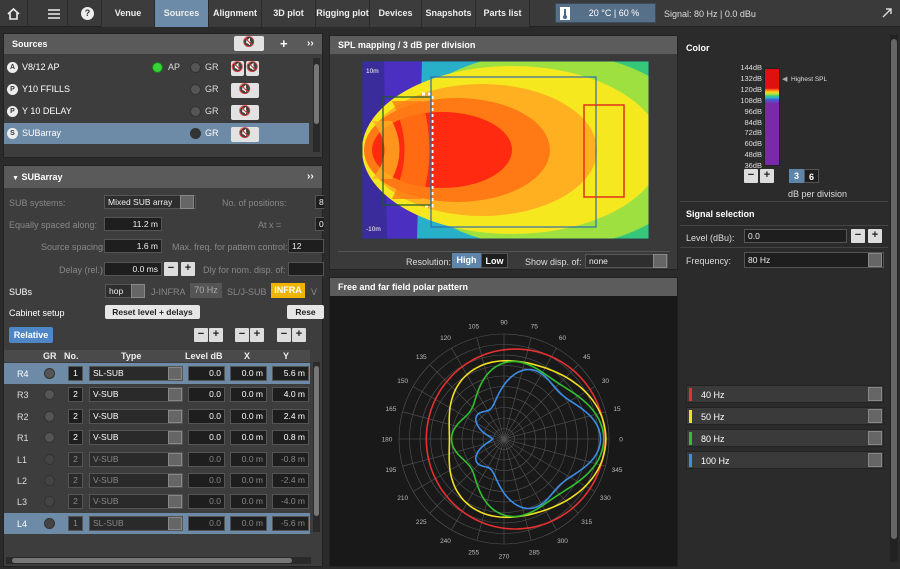 This screenshot has height=569, width=900. Describe the element at coordinates (785, 394) in the screenshot. I see `legend-item: 40 Hz` at that location.